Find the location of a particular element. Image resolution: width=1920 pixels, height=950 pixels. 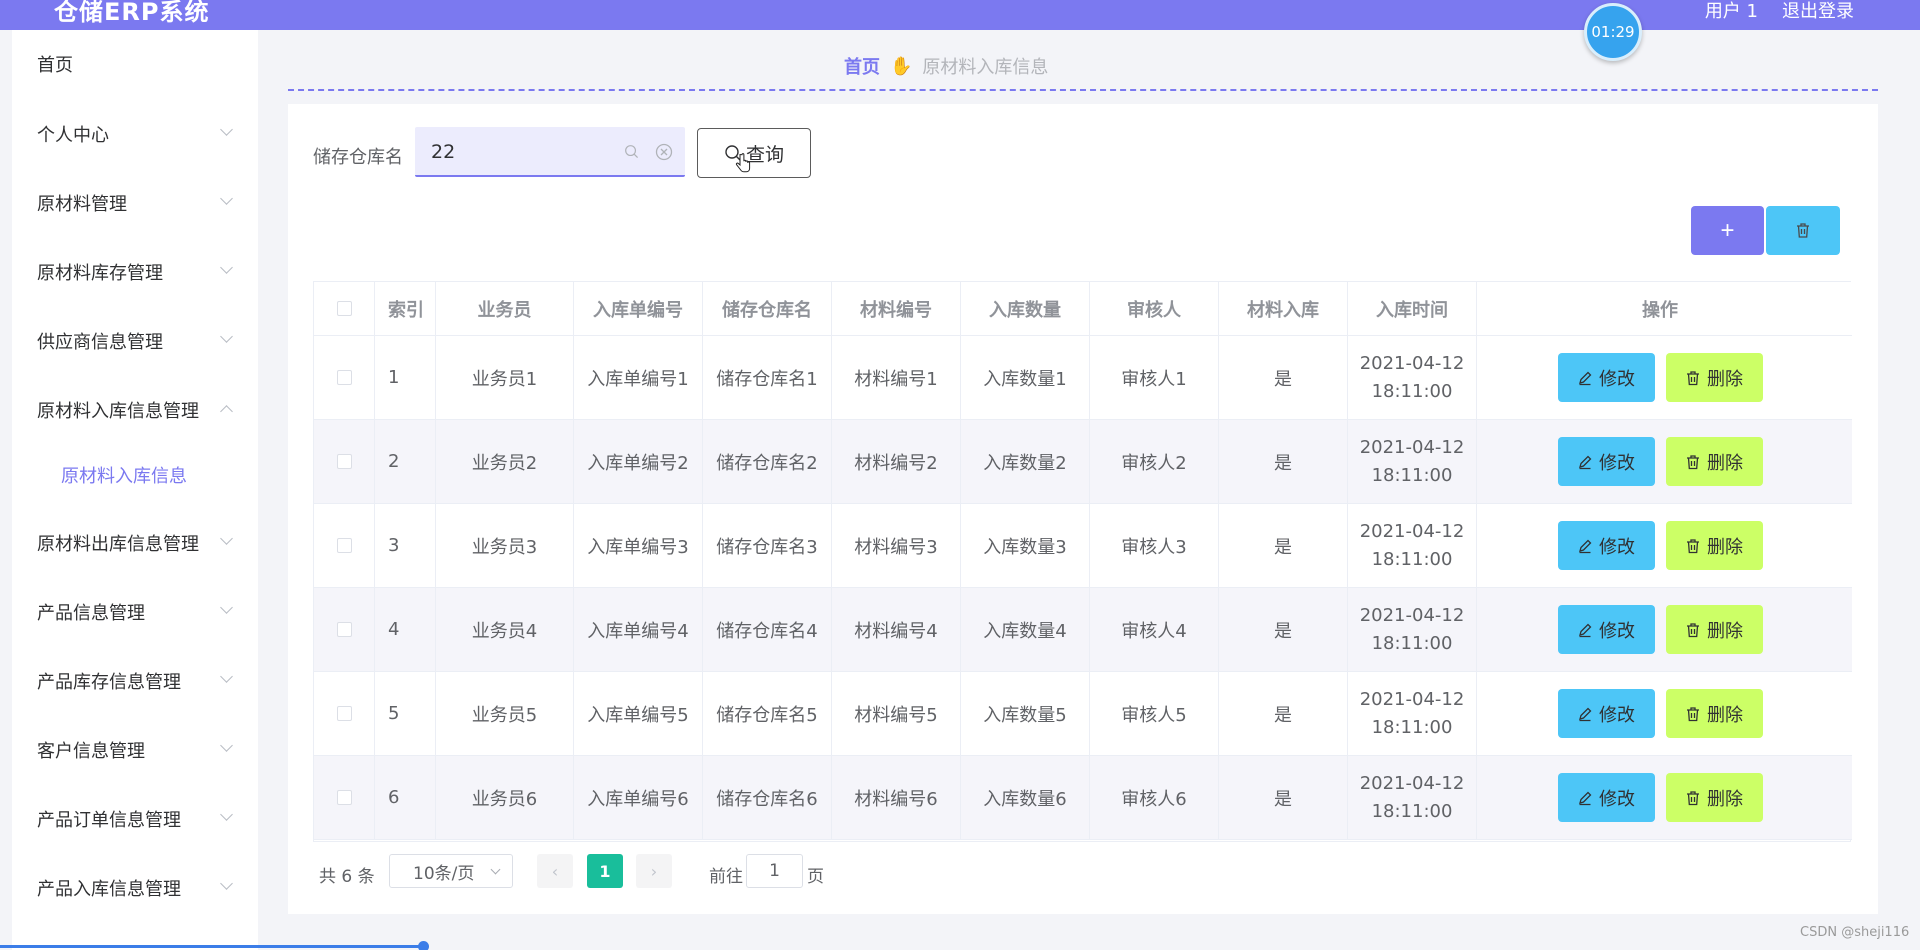

sidebar-item-personal-center: 个人中心 is located at coordinates (135, 134).